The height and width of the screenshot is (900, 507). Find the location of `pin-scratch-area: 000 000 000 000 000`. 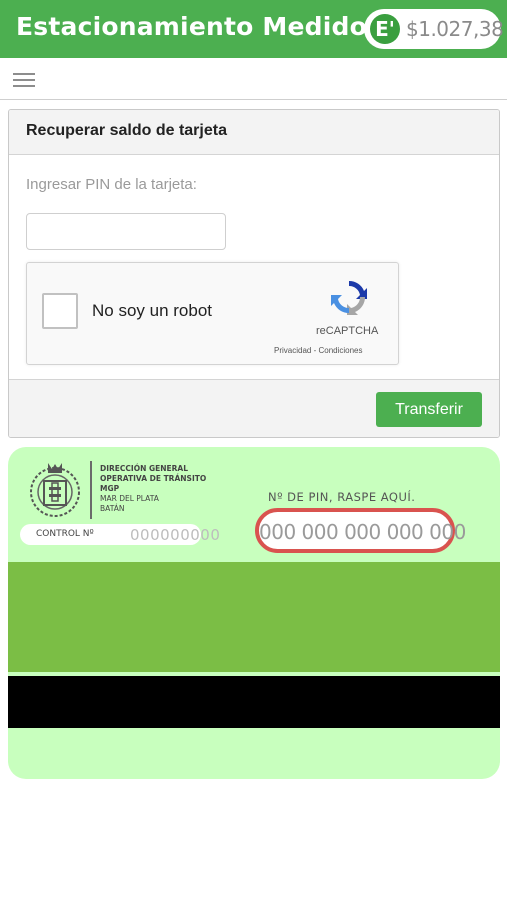

pin-scratch-area: 000 000 000 000 000 is located at coordinates (360, 530).